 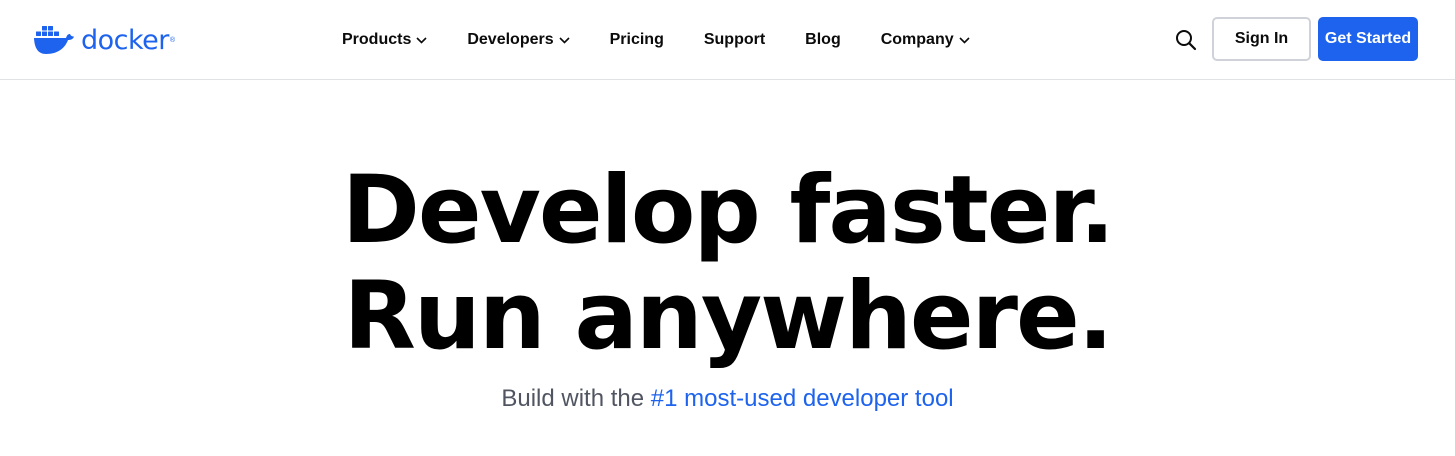 I want to click on nav-item-support: Support, so click(x=734, y=40).